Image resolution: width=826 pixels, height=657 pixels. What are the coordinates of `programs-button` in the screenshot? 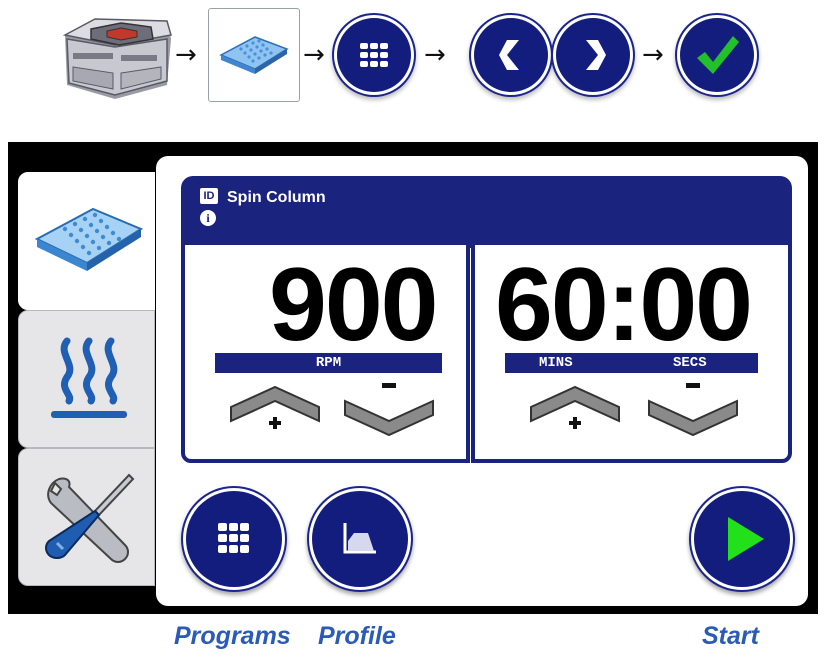 It's located at (234, 539).